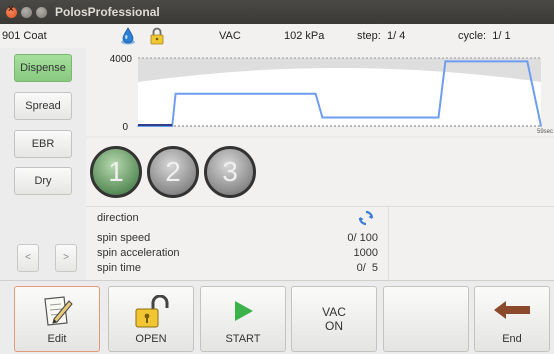  I want to click on vac-label: VAC ON, so click(334, 319).